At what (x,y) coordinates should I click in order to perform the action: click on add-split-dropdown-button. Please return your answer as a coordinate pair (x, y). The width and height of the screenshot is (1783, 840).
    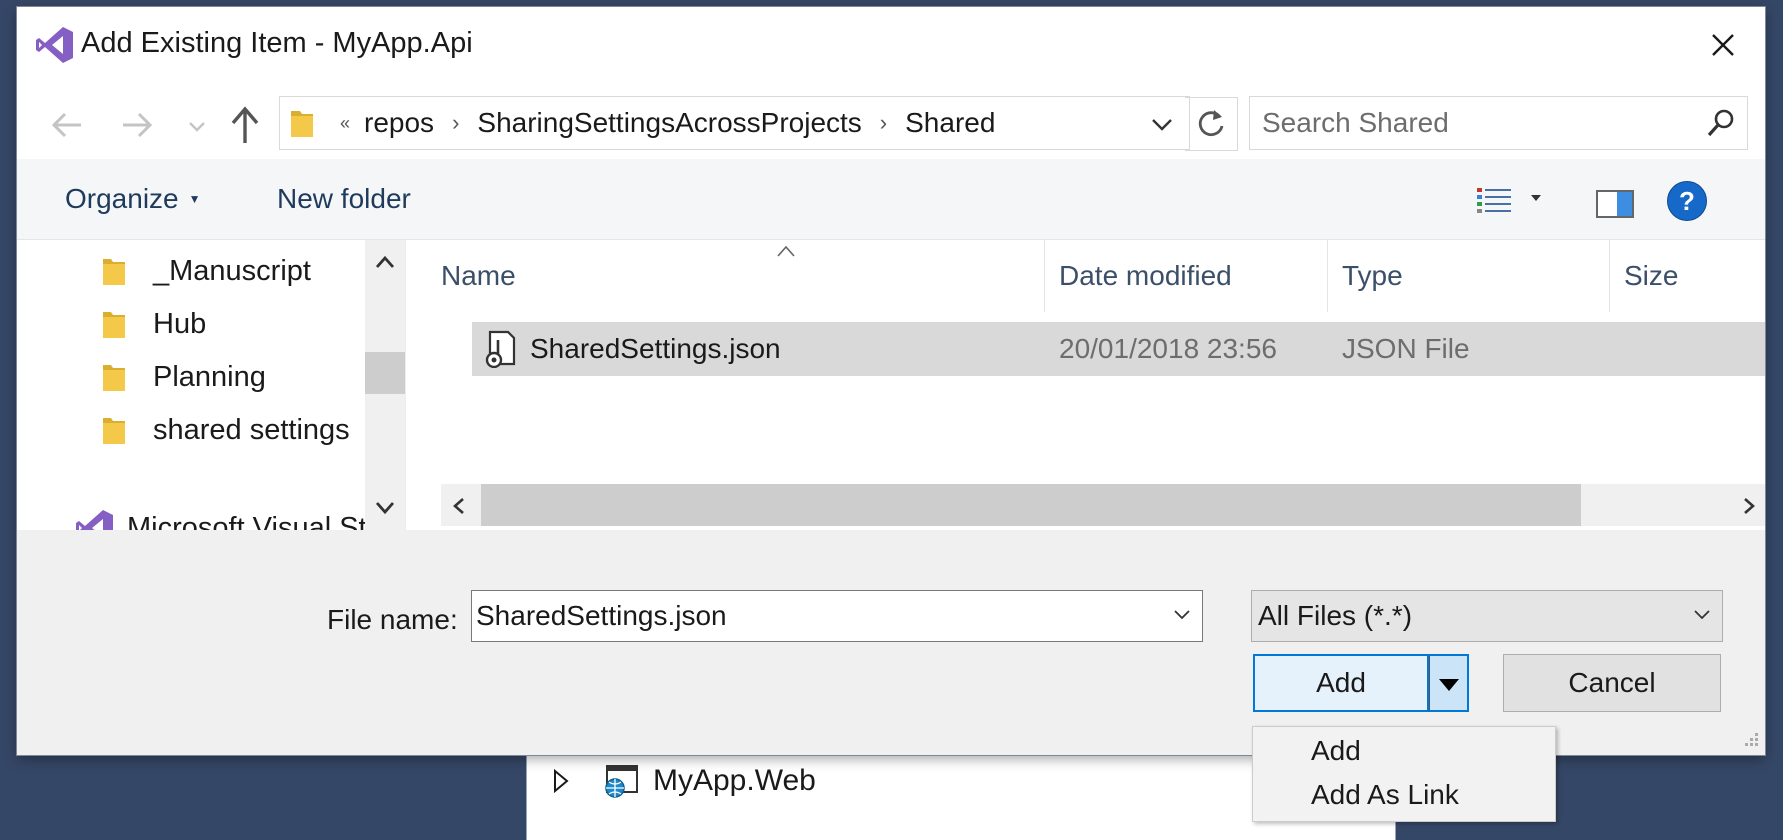
    Looking at the image, I should click on (1449, 683).